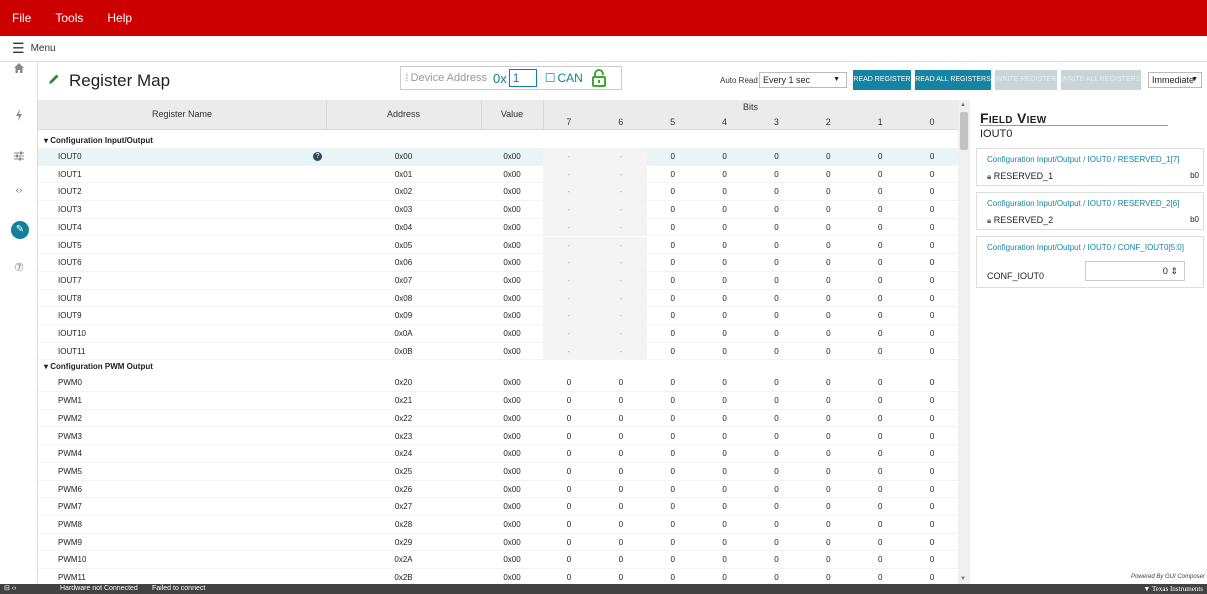 The width and height of the screenshot is (1207, 594). Describe the element at coordinates (803, 80) in the screenshot. I see `auto-read-select: Every 1 sec ▼` at that location.